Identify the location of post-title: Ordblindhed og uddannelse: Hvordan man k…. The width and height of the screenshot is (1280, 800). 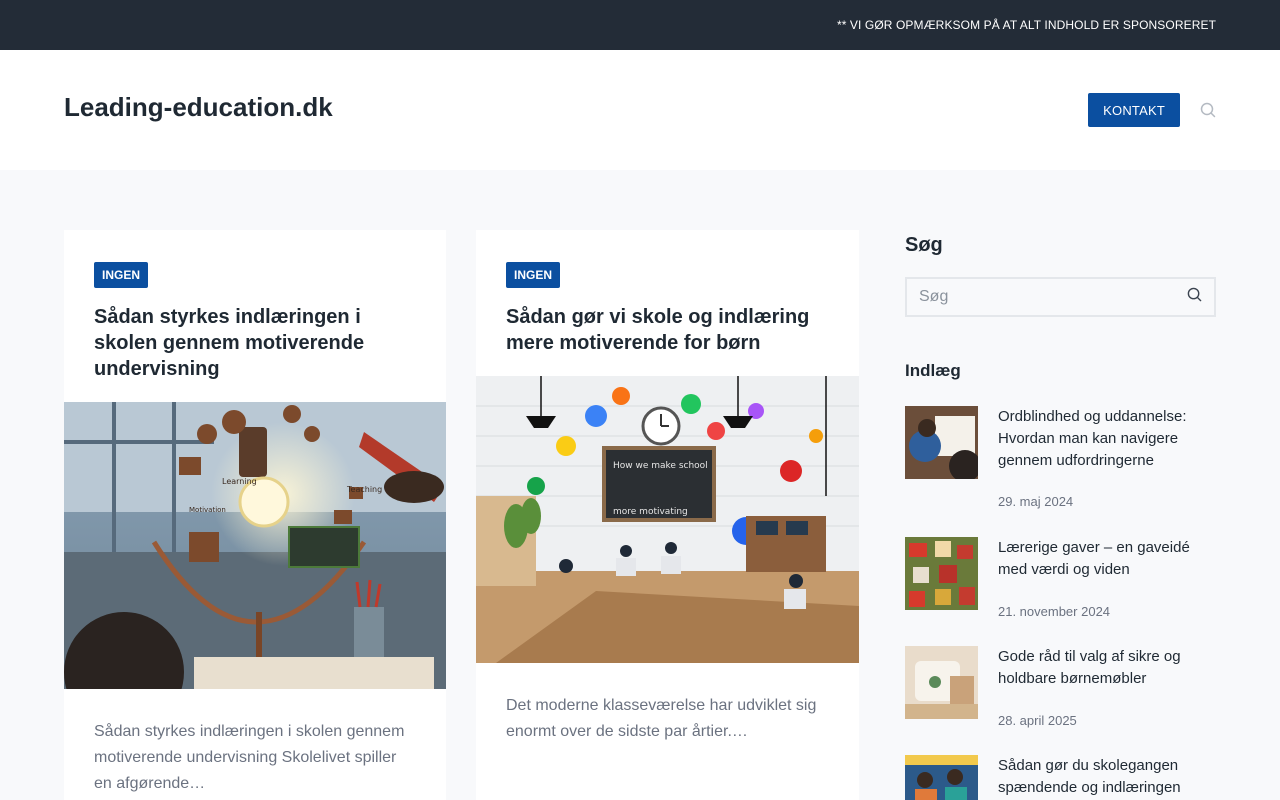
(1107, 439).